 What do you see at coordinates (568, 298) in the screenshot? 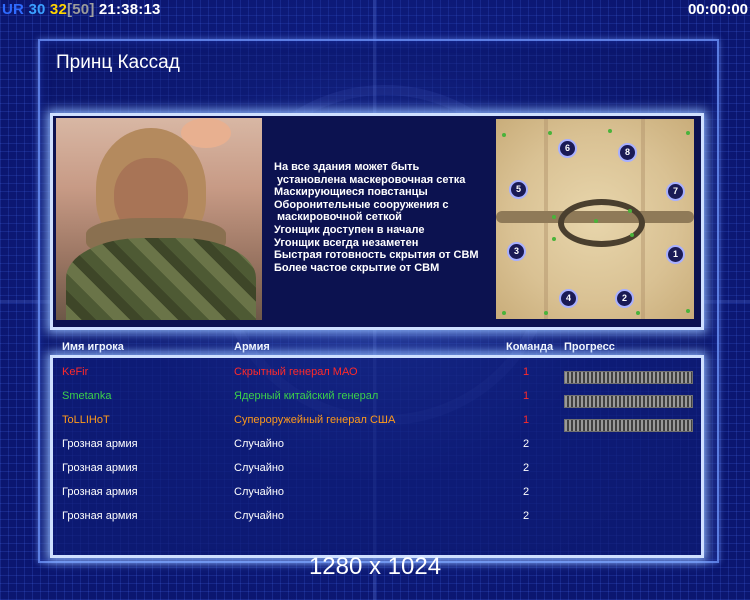
I see `map-start-position: 4` at bounding box center [568, 298].